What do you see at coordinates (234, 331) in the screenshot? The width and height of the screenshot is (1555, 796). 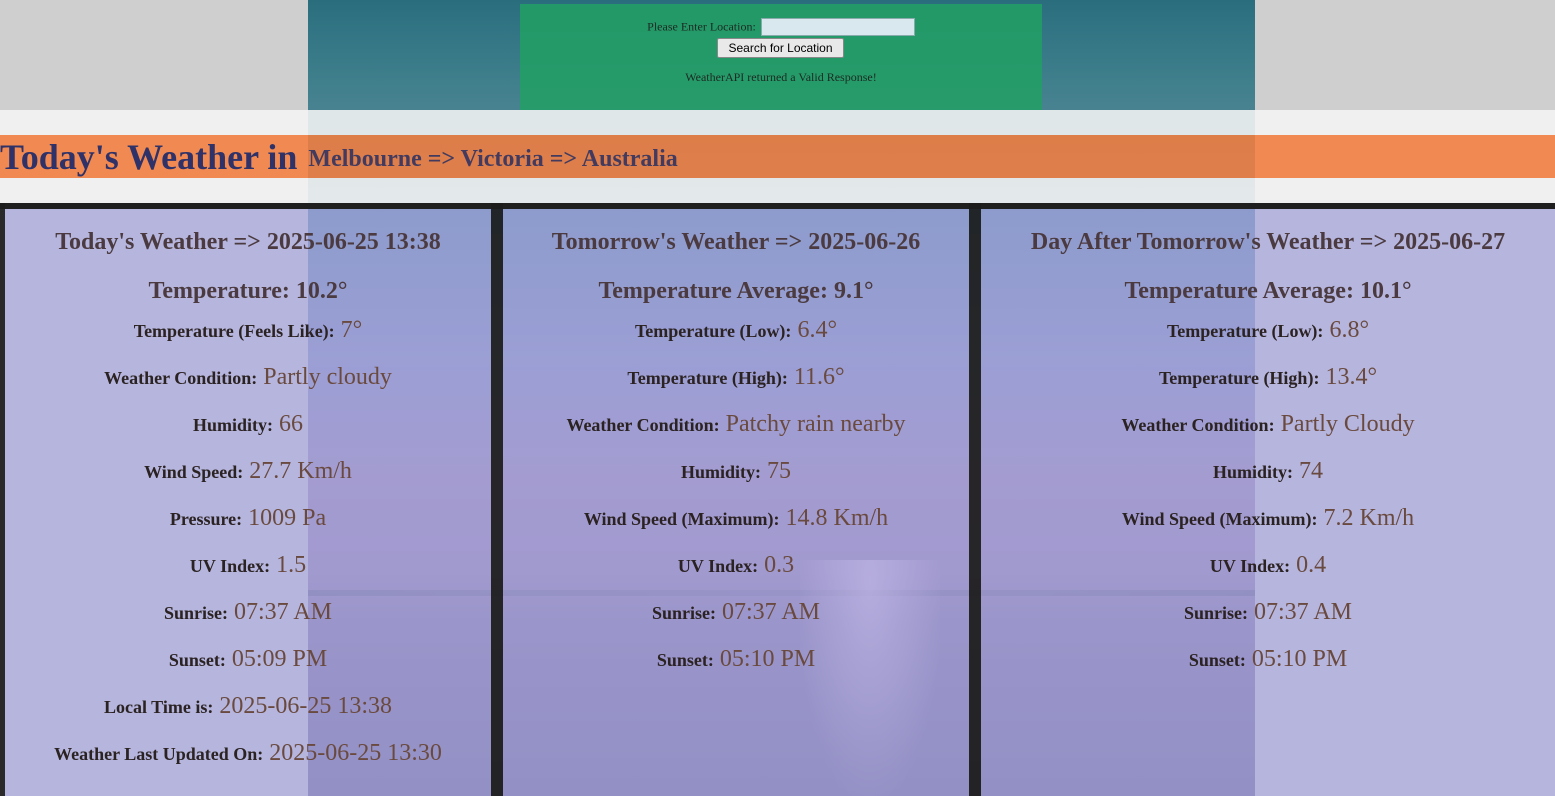 I see `detail-label: Temperature (Feels Like):` at bounding box center [234, 331].